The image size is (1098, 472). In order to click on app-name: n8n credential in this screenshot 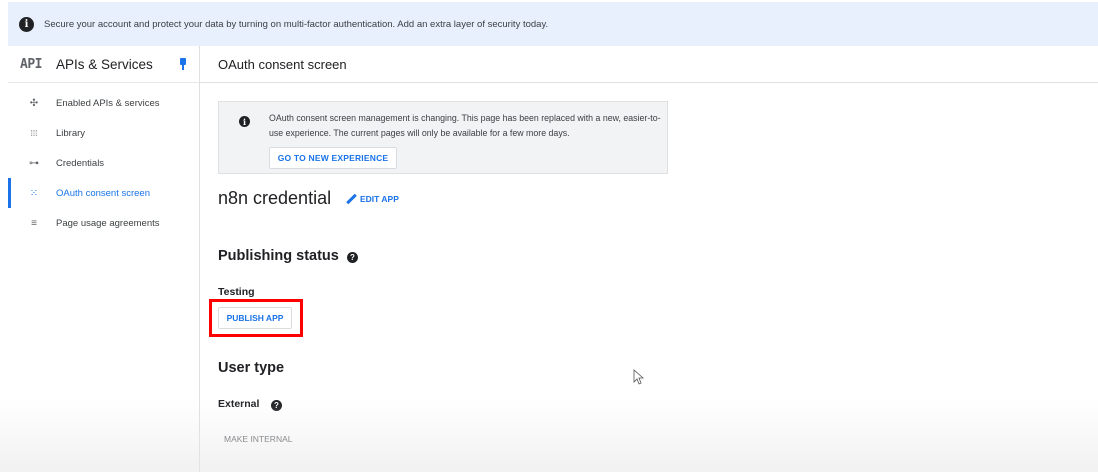, I will do `click(275, 198)`.